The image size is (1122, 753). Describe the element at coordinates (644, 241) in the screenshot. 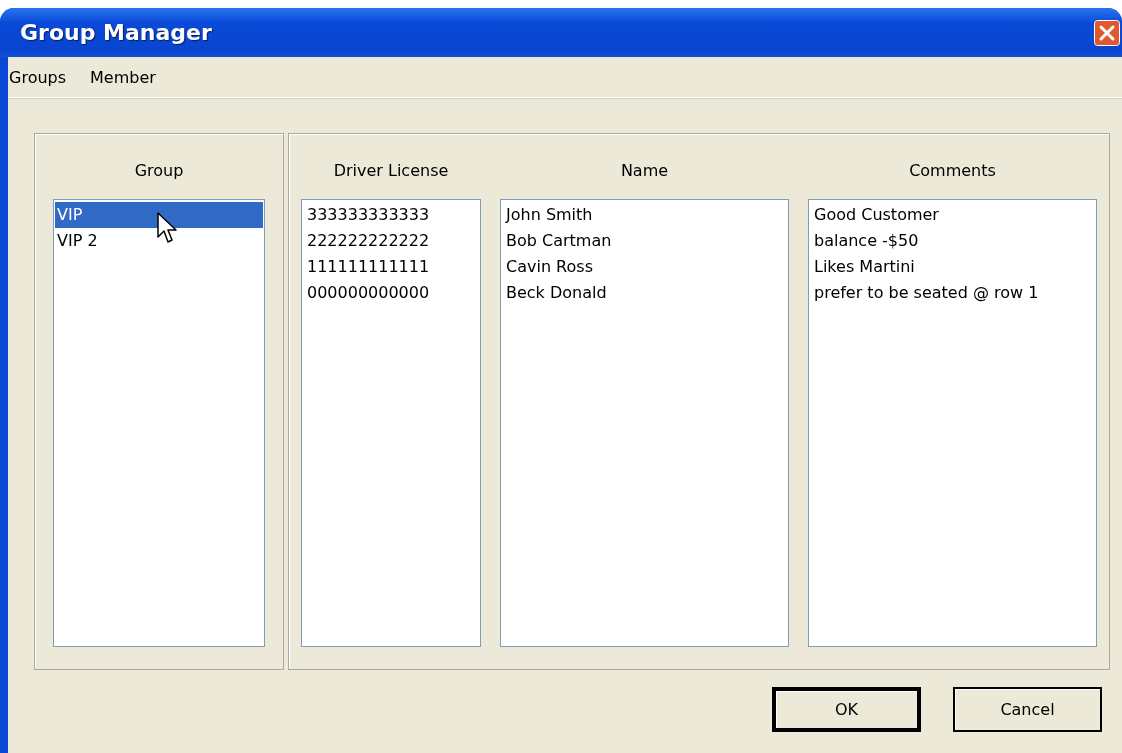

I see `list-item: Bob Cartman` at that location.